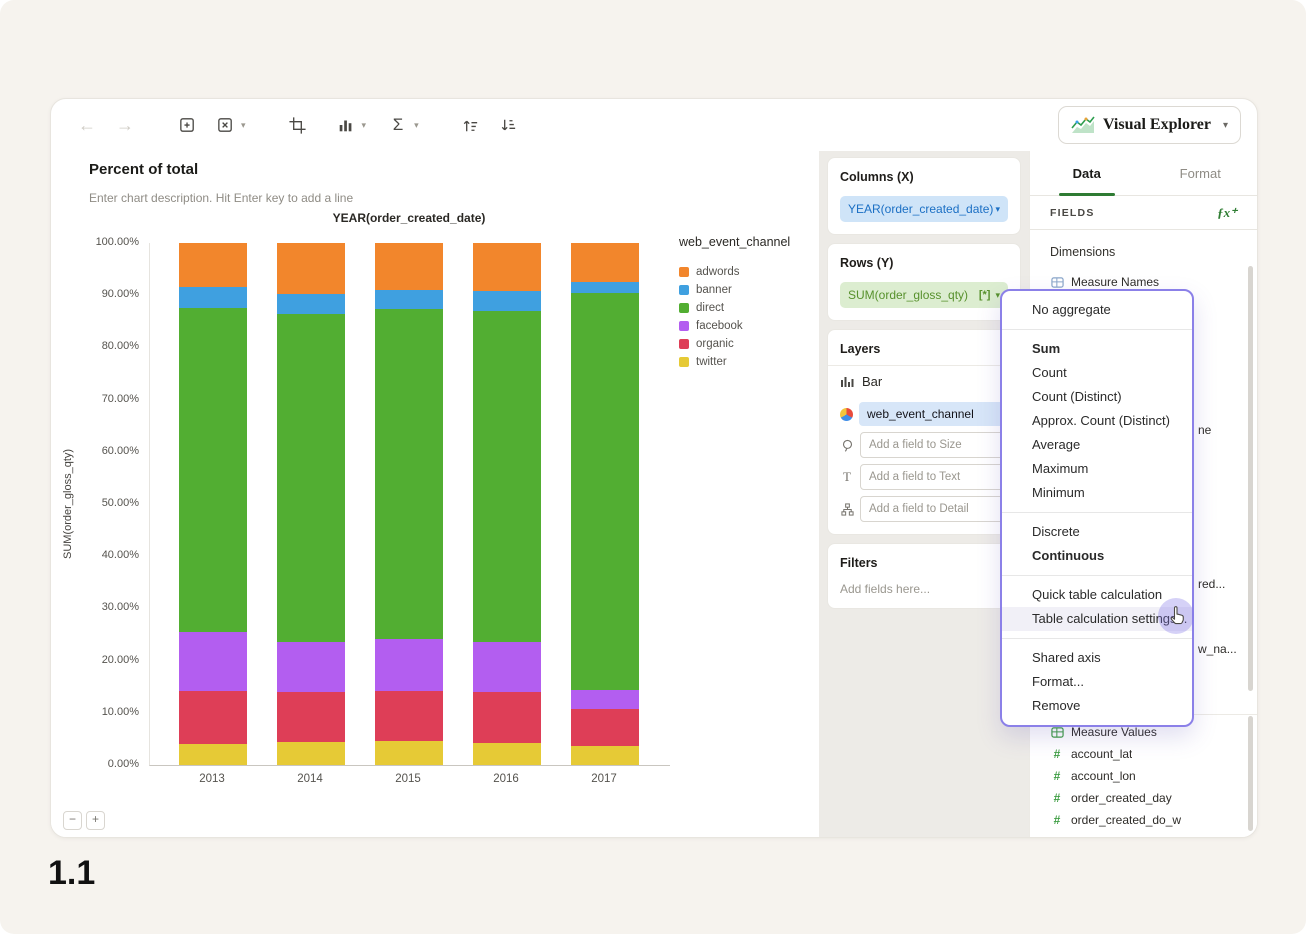 The width and height of the screenshot is (1306, 934). What do you see at coordinates (87, 125) in the screenshot?
I see `back-button: ←` at bounding box center [87, 125].